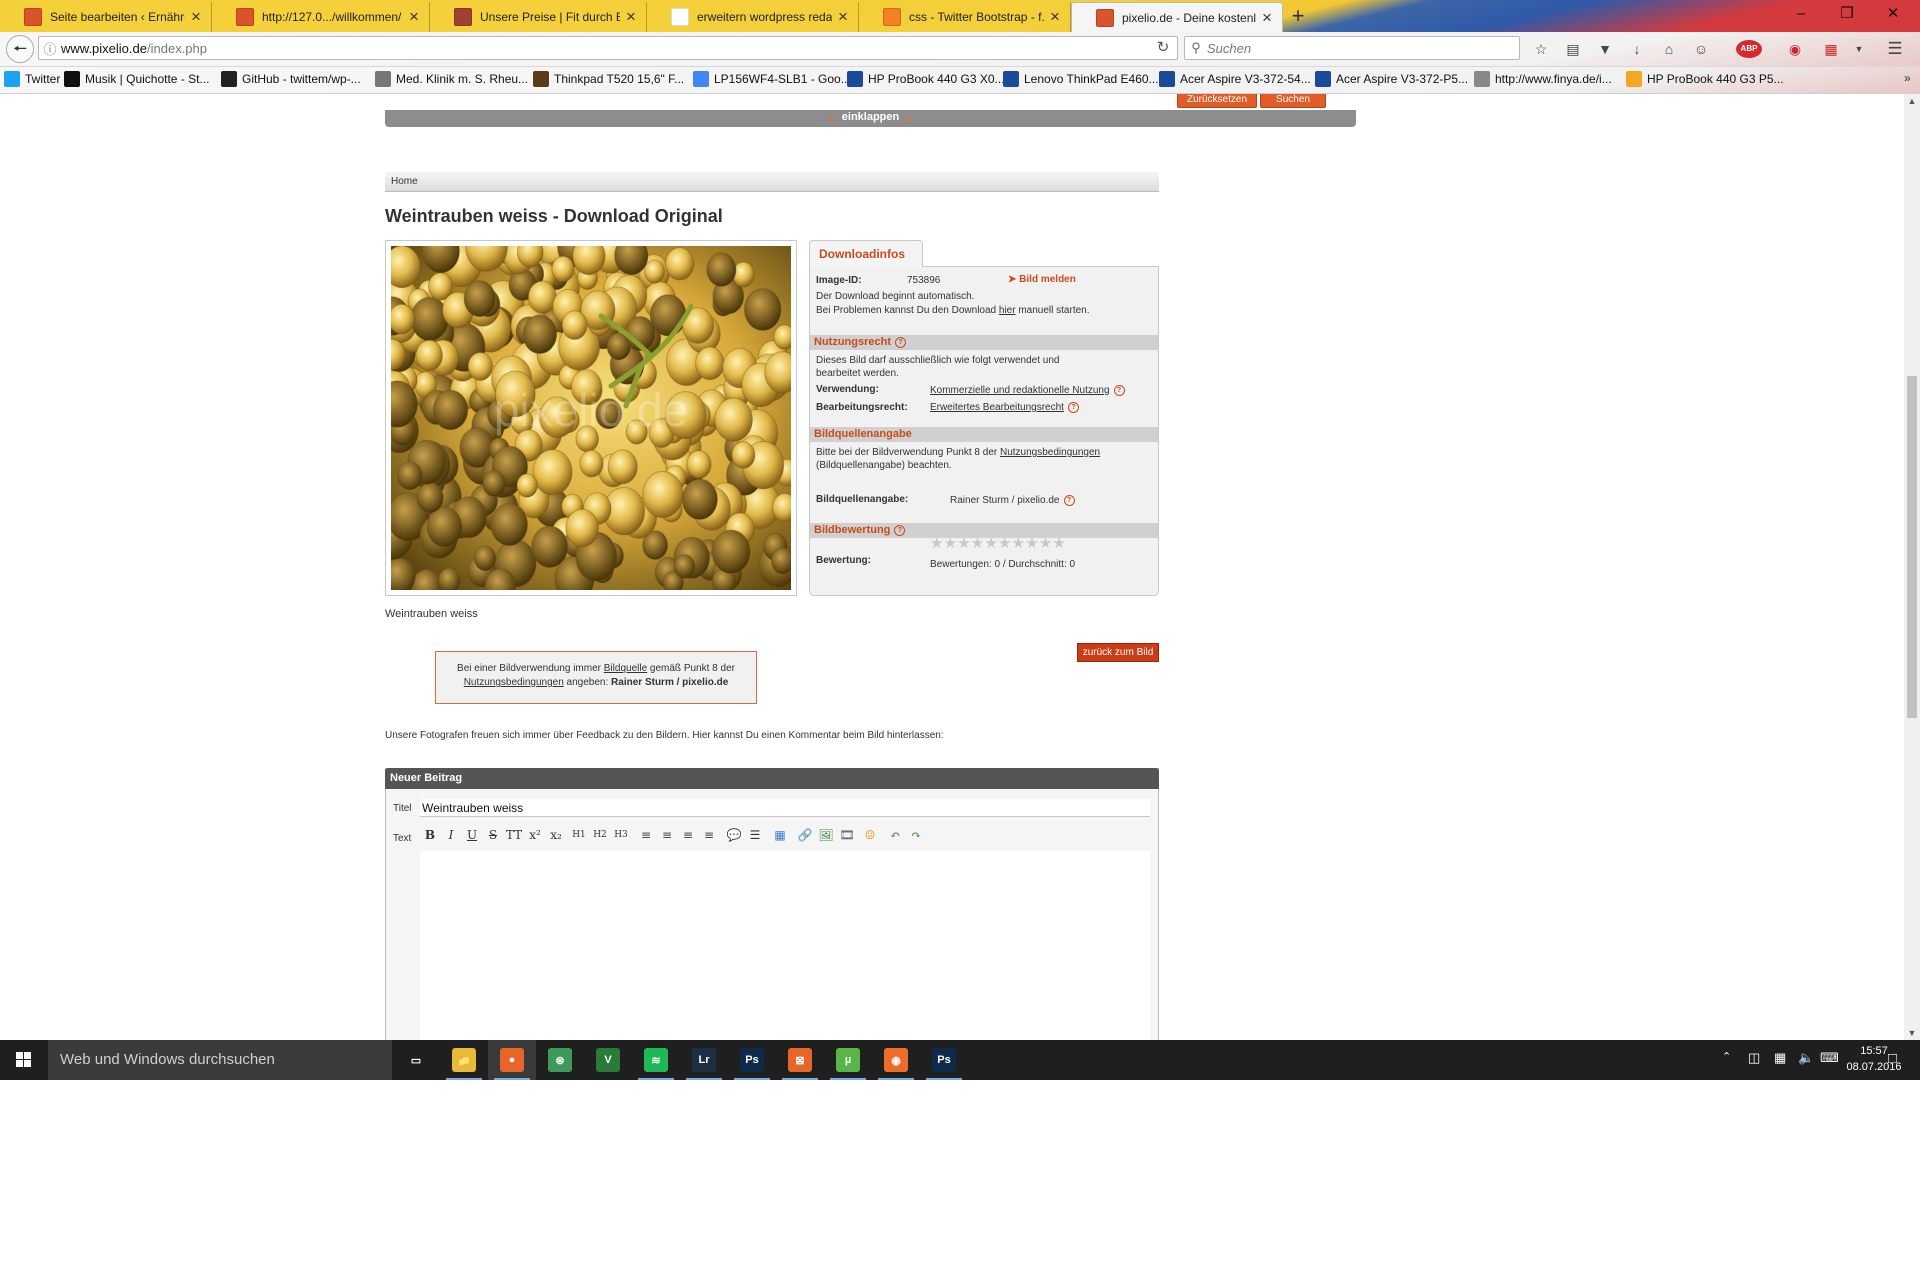 This screenshot has height=1281, width=1920. I want to click on task-view-icon: ▭, so click(416, 1060).